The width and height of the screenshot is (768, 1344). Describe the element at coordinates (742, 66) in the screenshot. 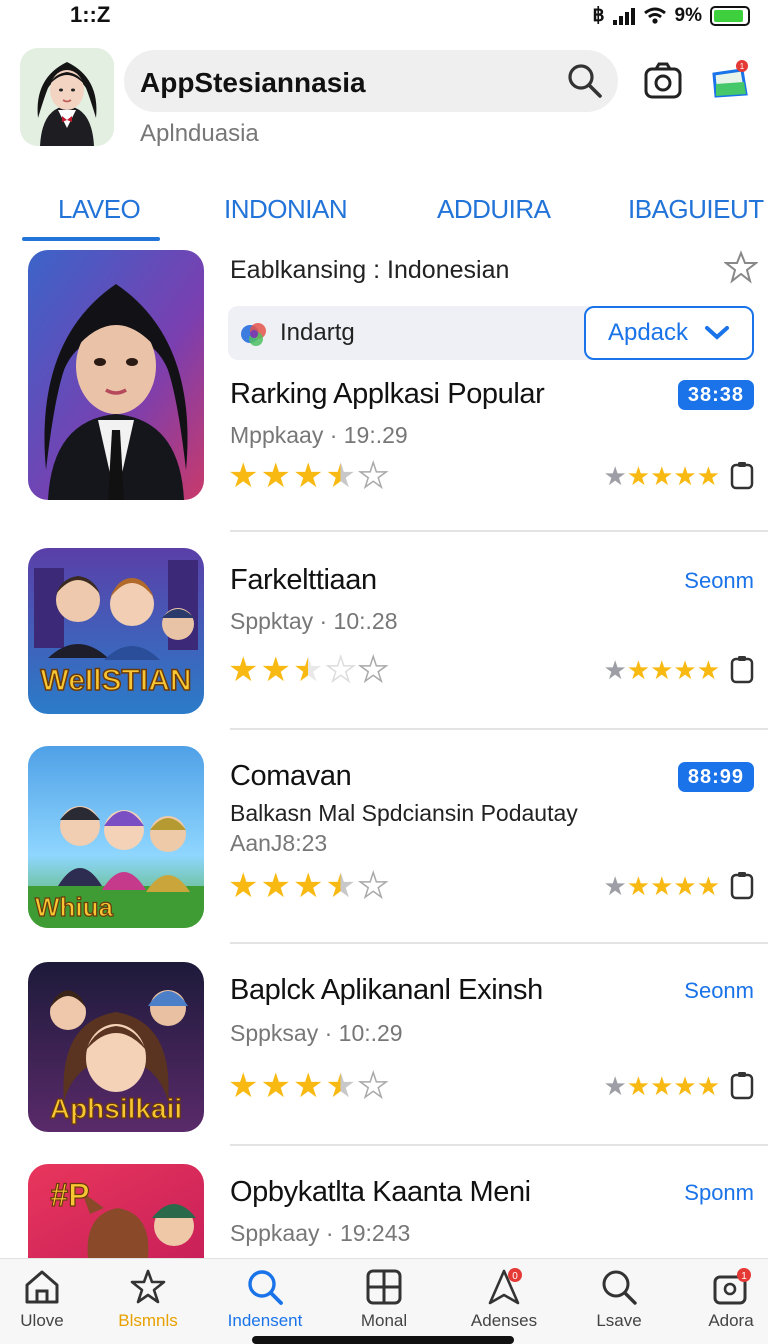

I see `svg-text: 1` at that location.